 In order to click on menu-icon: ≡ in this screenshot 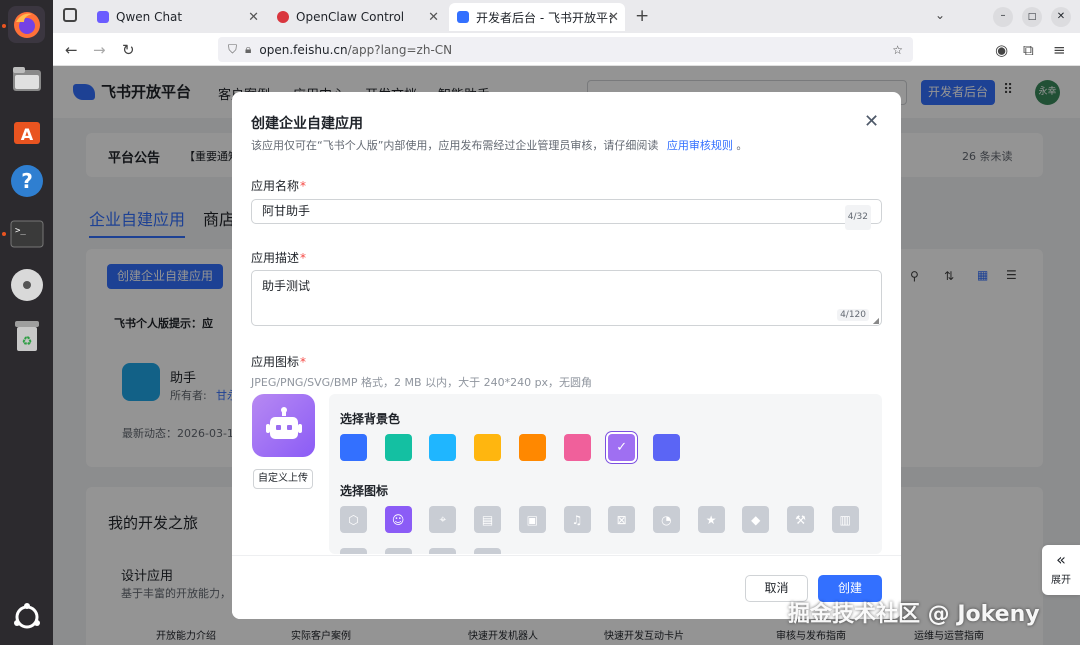, I will do `click(1059, 50)`.